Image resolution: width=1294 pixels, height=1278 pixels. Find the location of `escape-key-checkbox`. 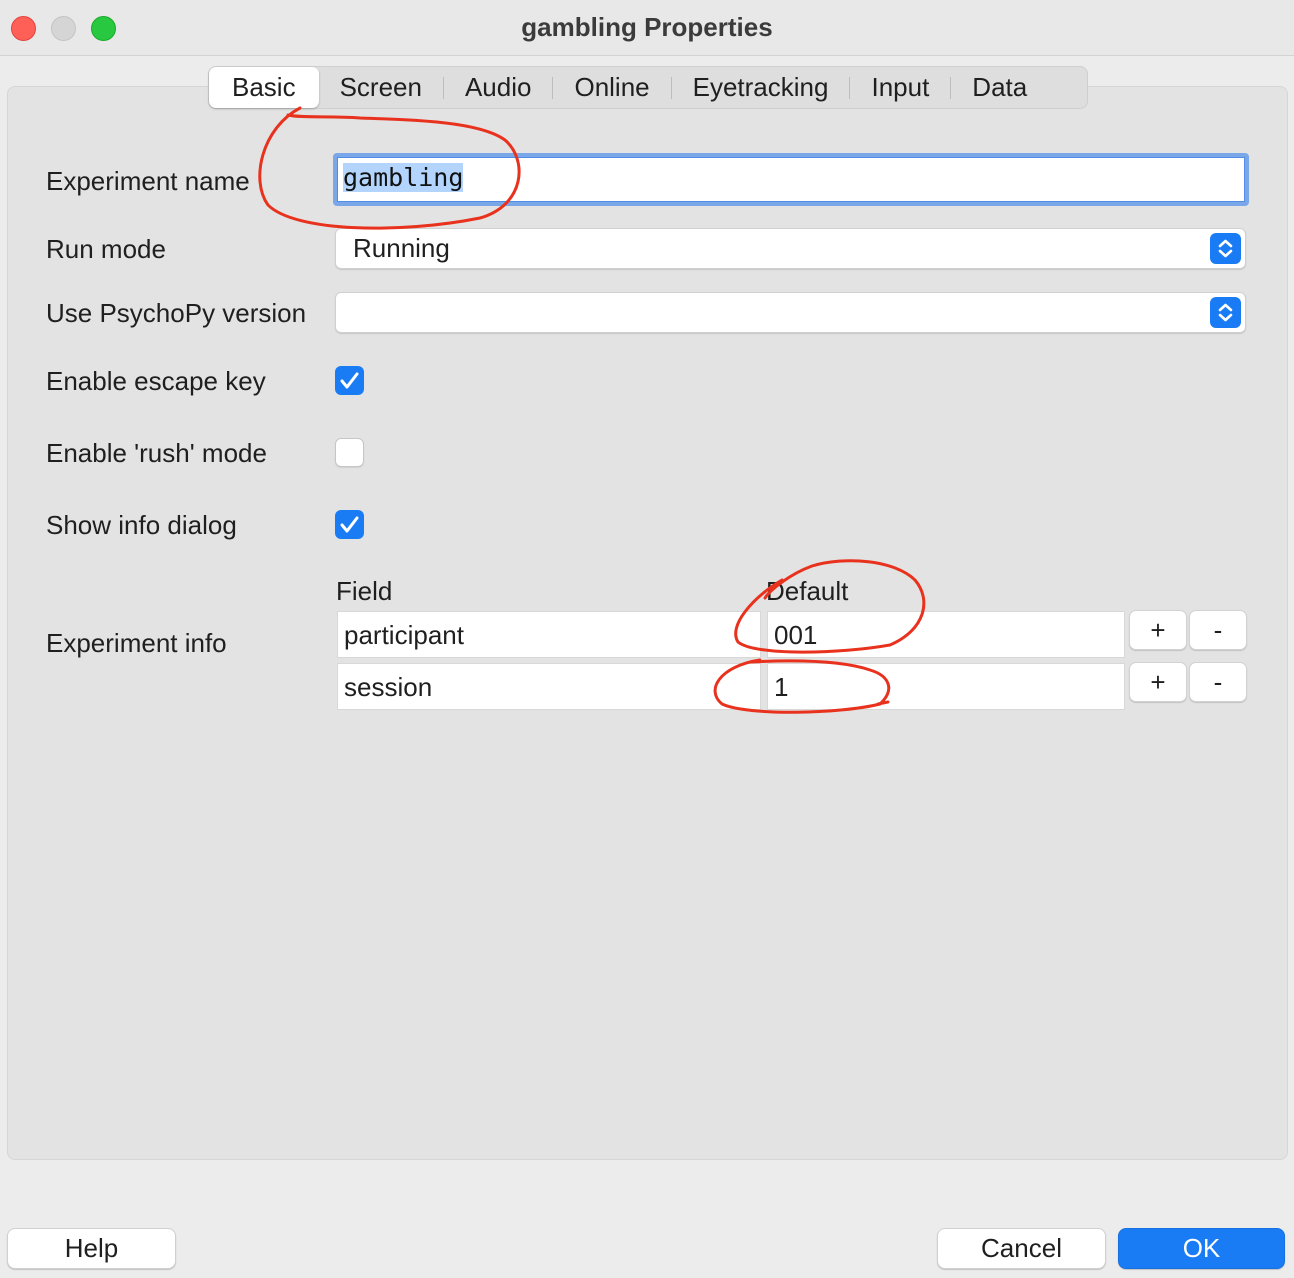

escape-key-checkbox is located at coordinates (349, 380).